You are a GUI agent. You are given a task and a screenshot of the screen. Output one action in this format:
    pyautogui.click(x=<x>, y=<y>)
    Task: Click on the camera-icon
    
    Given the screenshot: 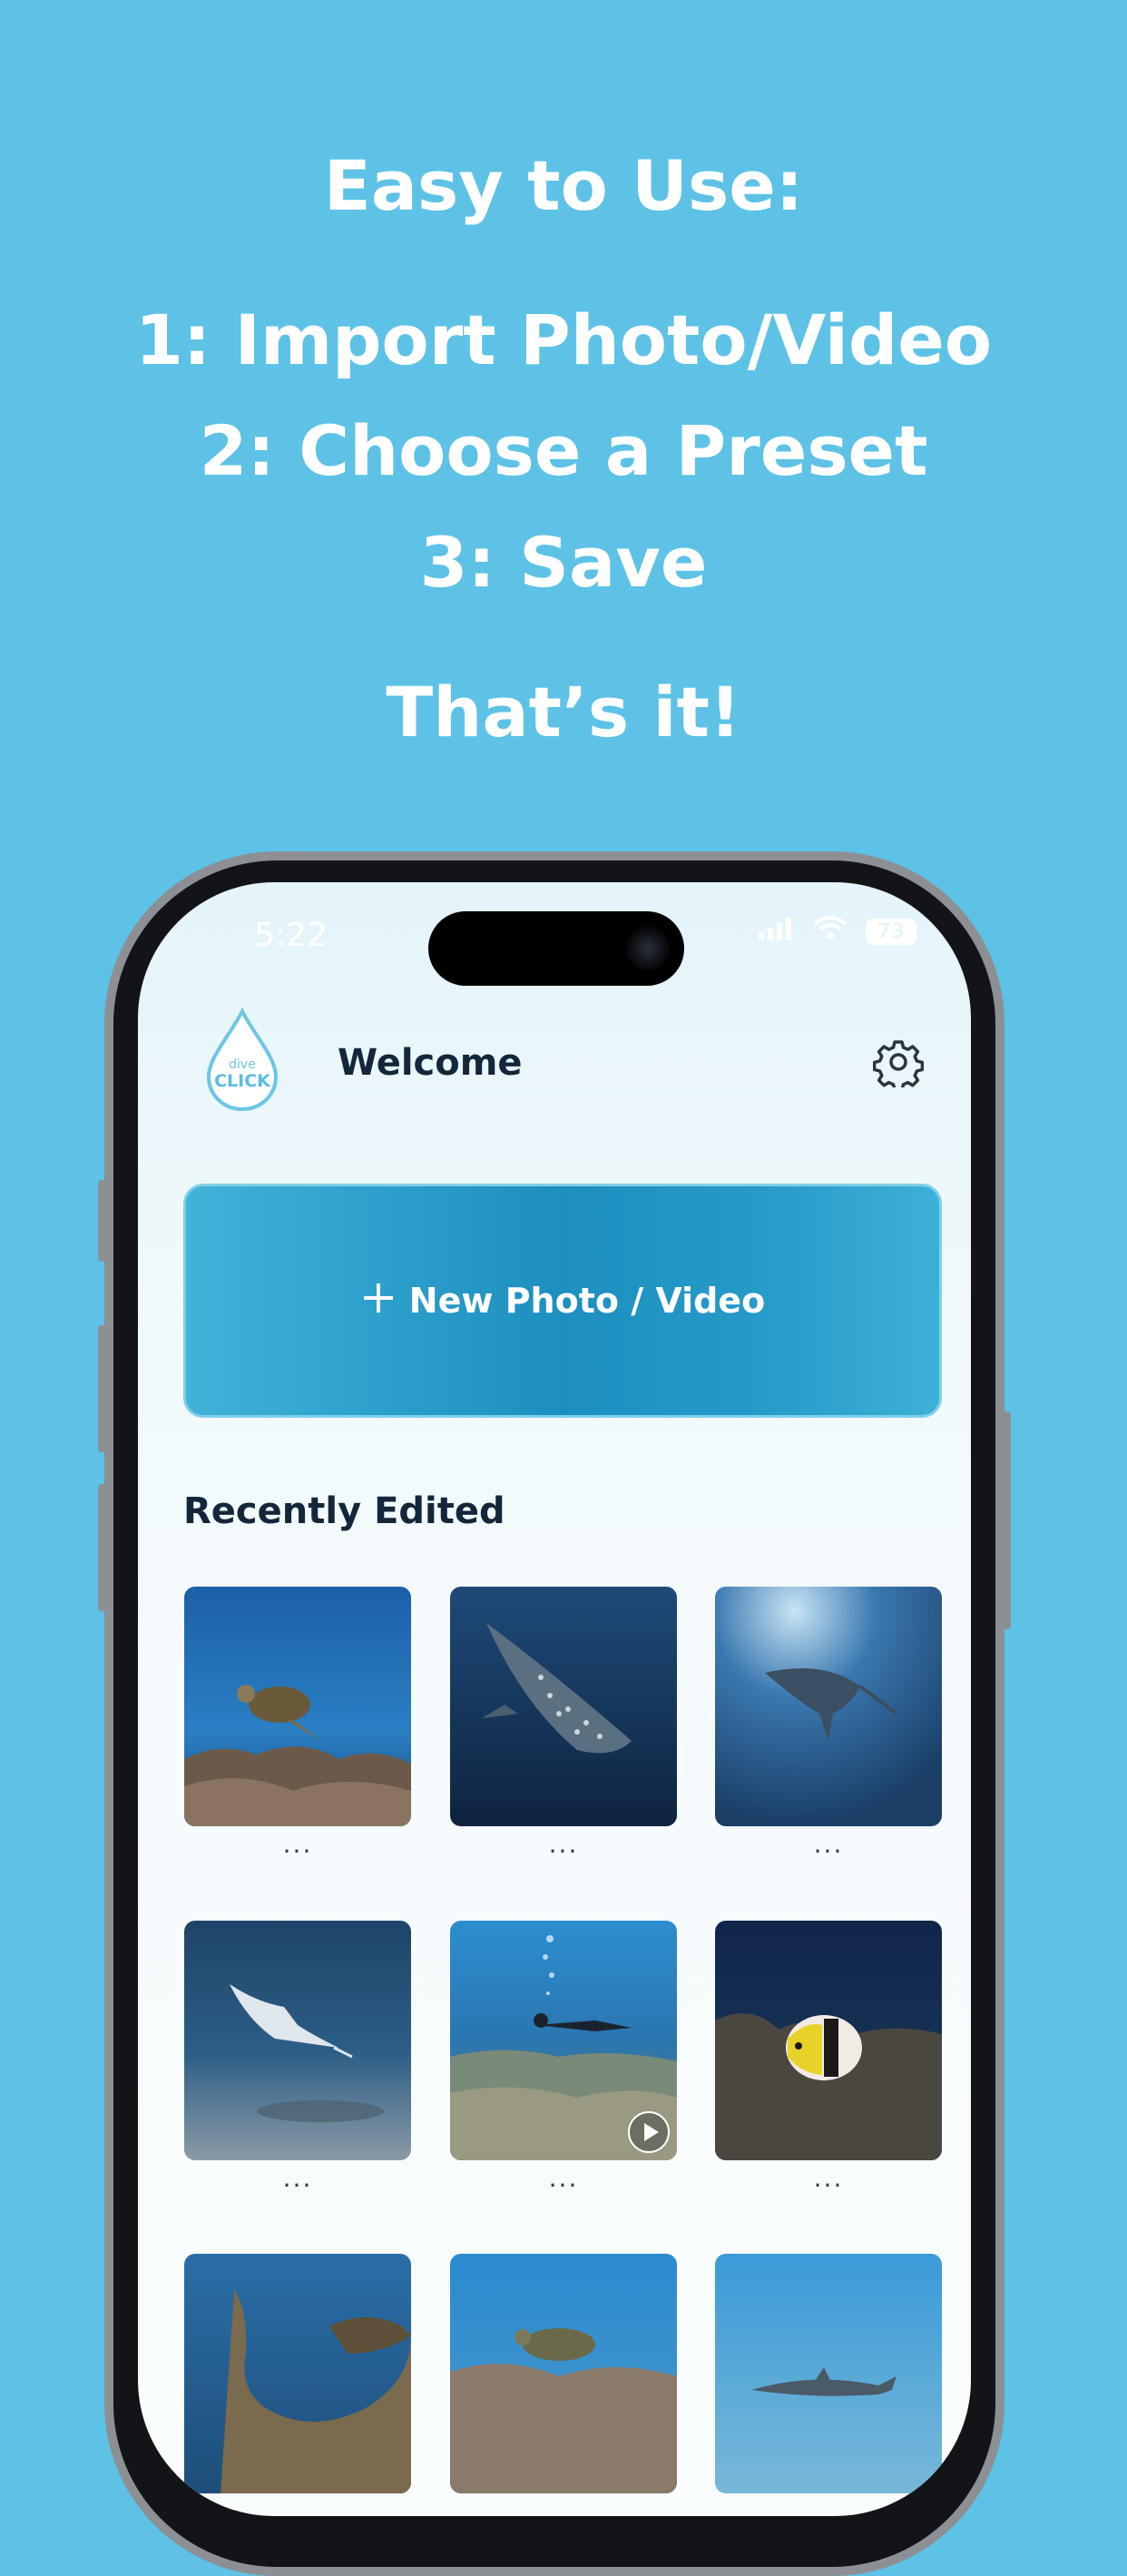 What is the action you would take?
    pyautogui.click(x=648, y=948)
    